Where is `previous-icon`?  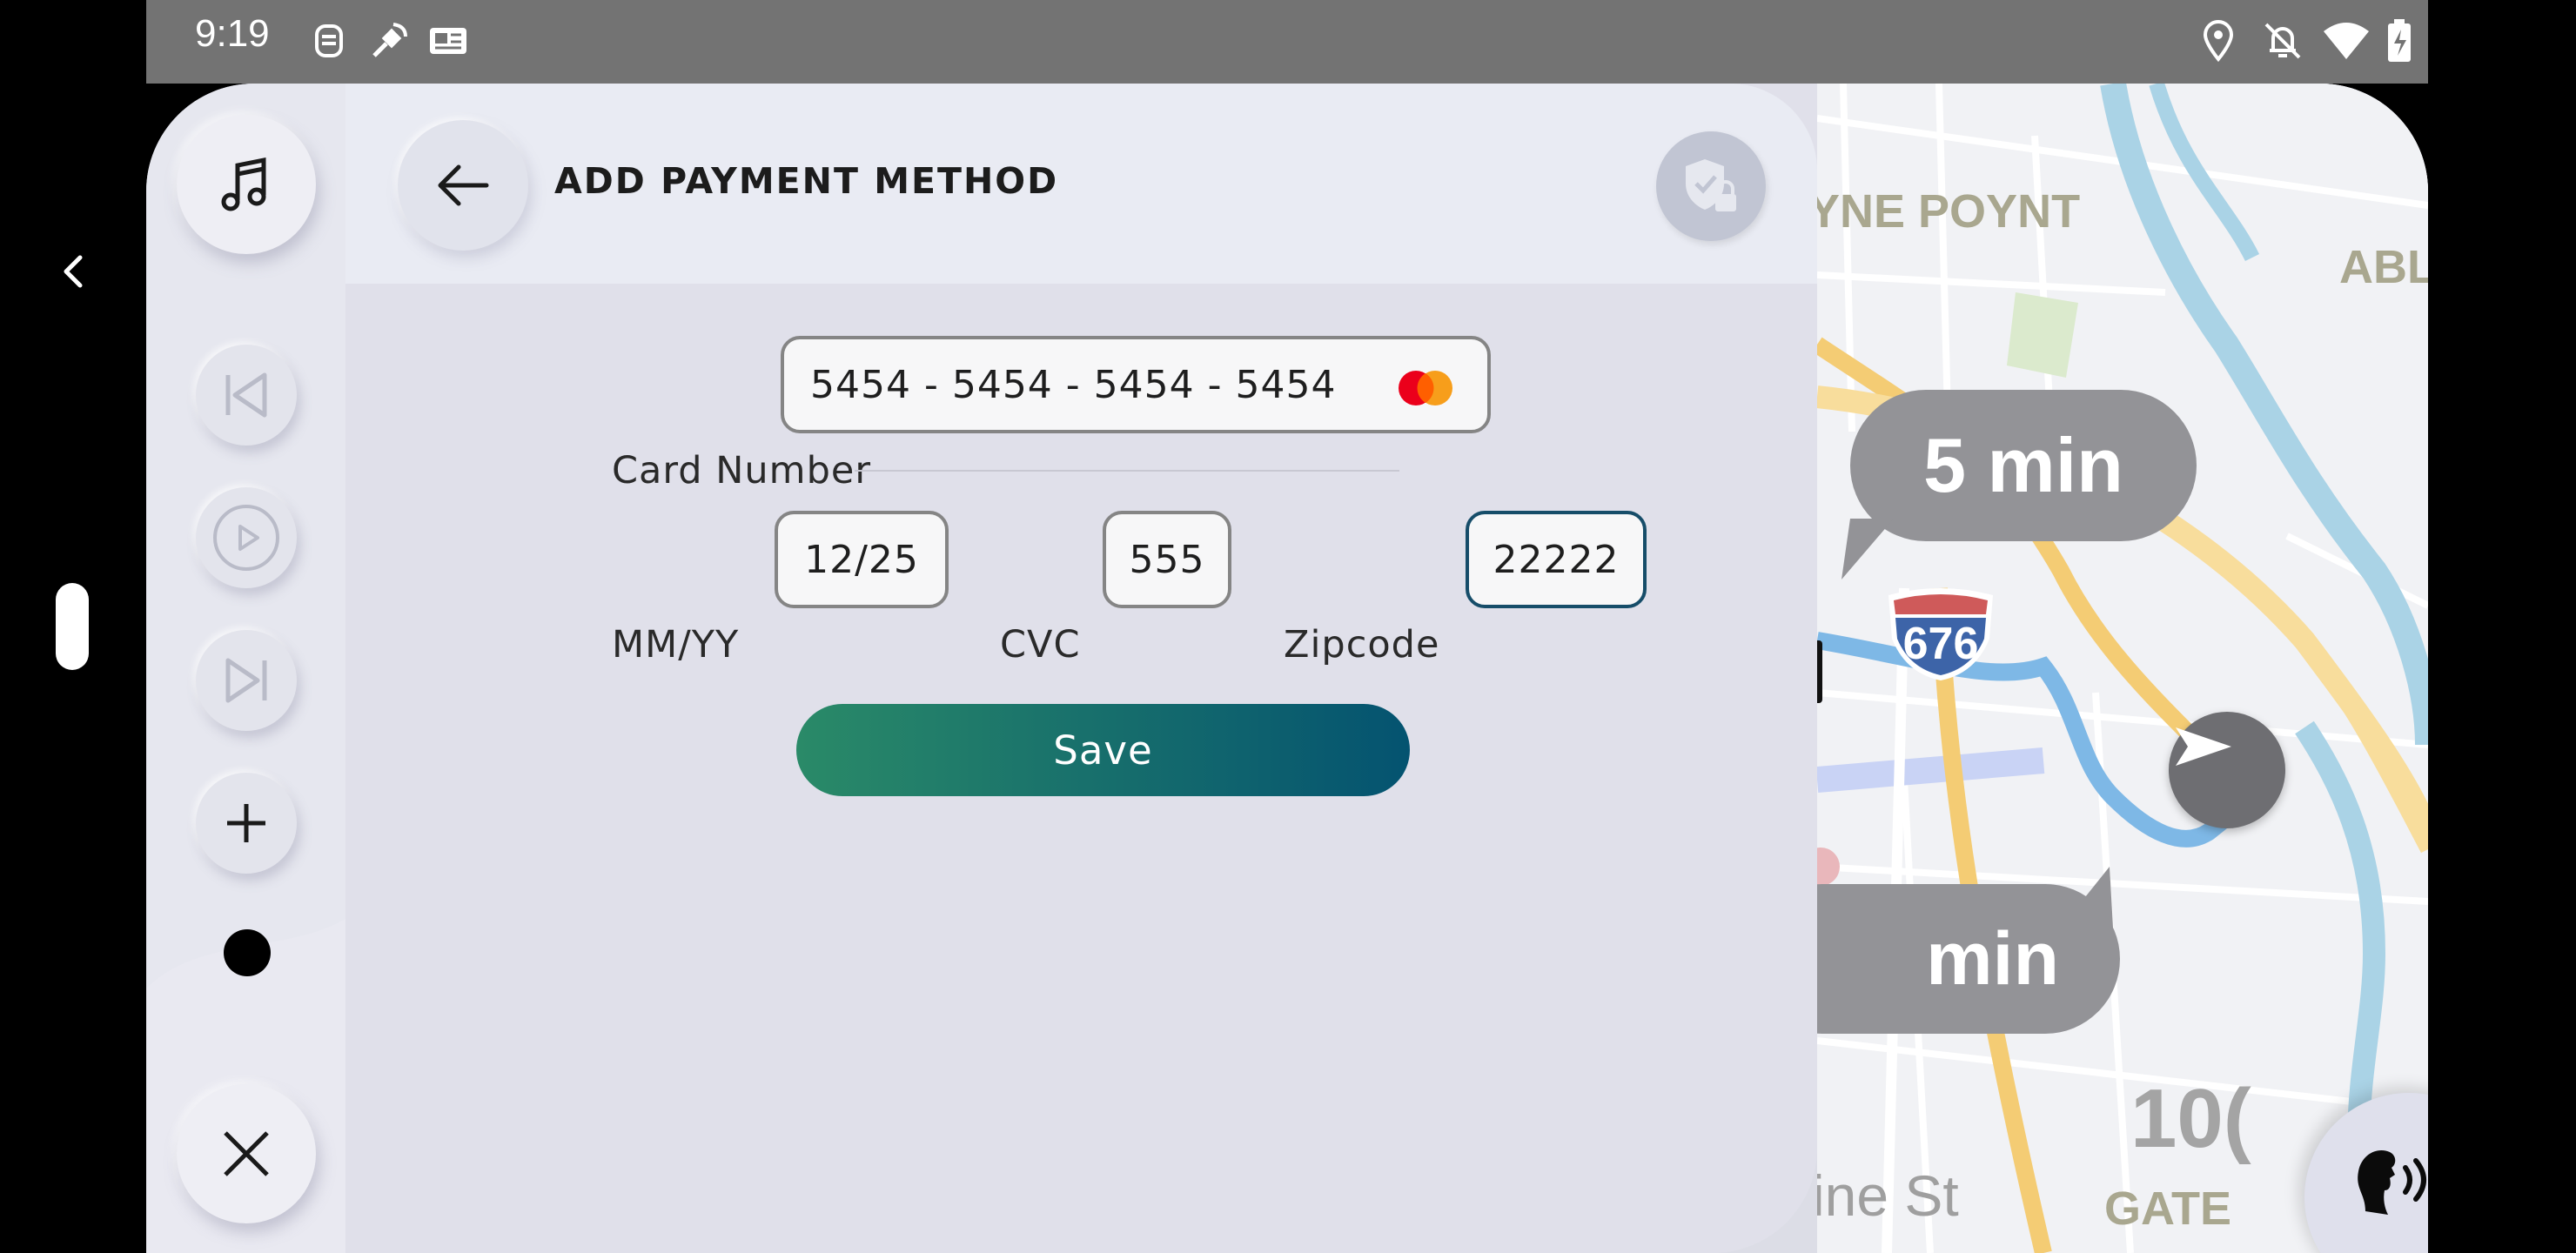
previous-icon is located at coordinates (246, 395).